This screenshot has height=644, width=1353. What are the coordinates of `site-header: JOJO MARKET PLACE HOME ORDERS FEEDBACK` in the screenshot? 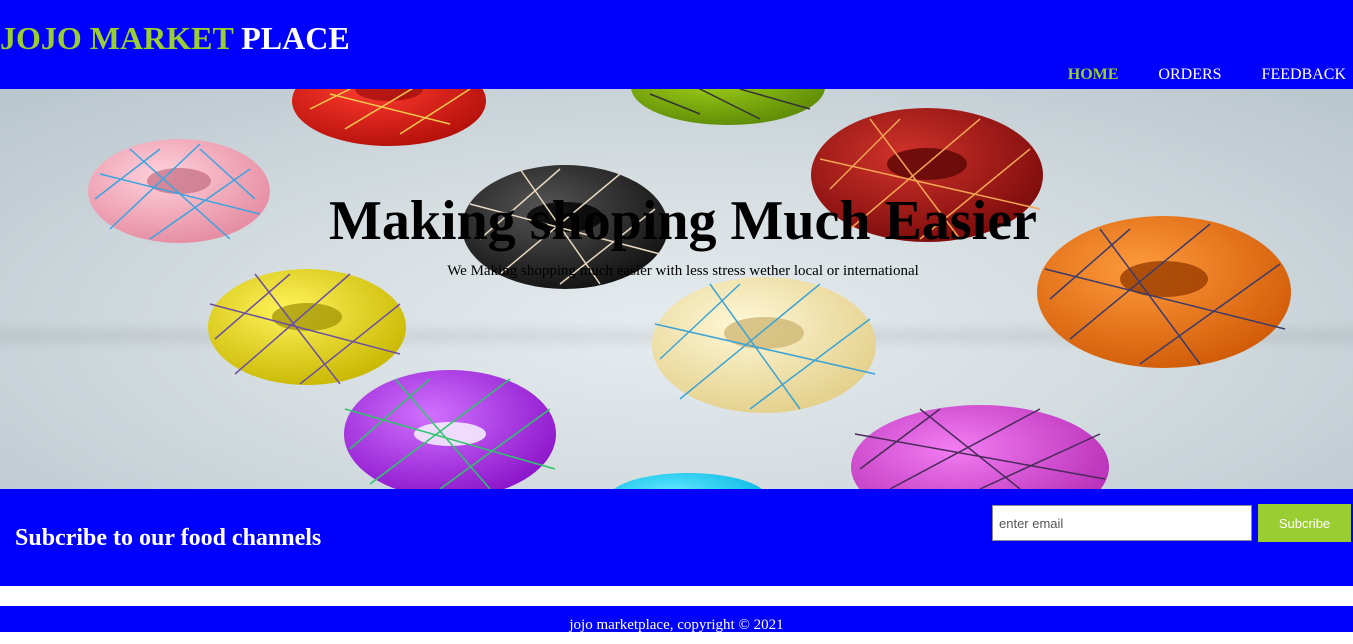 It's located at (676, 44).